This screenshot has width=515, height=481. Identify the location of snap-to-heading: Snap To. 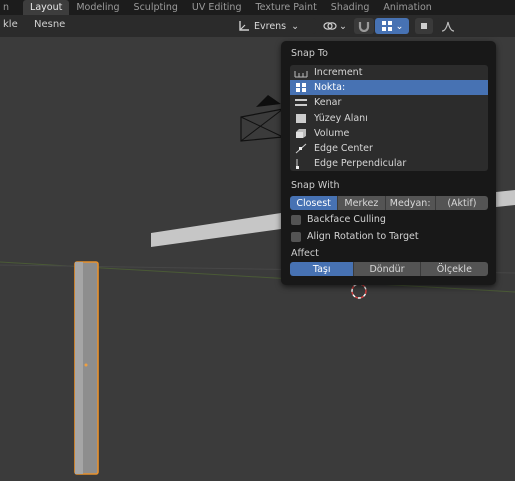
(309, 53).